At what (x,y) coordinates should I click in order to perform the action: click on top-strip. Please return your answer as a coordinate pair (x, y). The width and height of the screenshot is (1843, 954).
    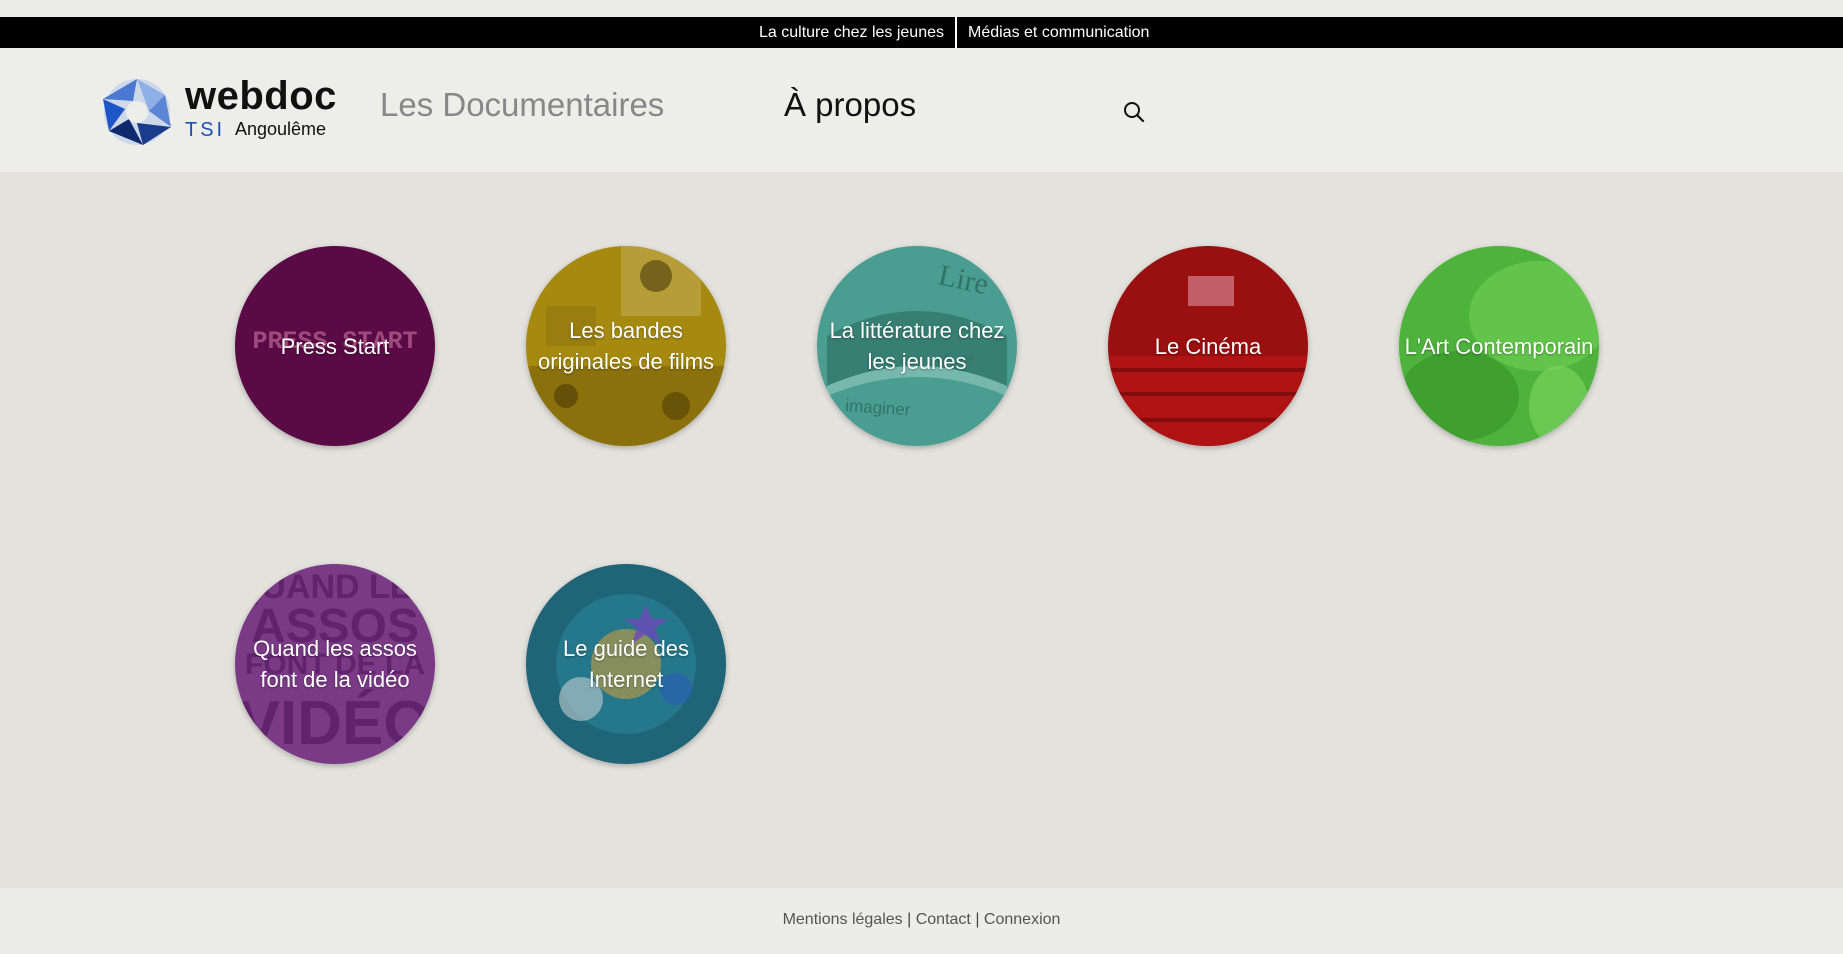
    Looking at the image, I should click on (921, 8).